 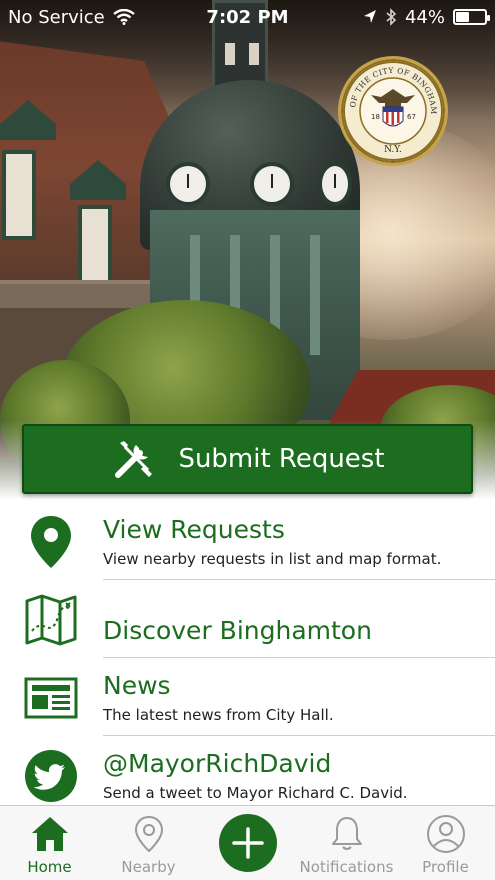 I want to click on menu-title: @MayorRichDavid, so click(x=217, y=763).